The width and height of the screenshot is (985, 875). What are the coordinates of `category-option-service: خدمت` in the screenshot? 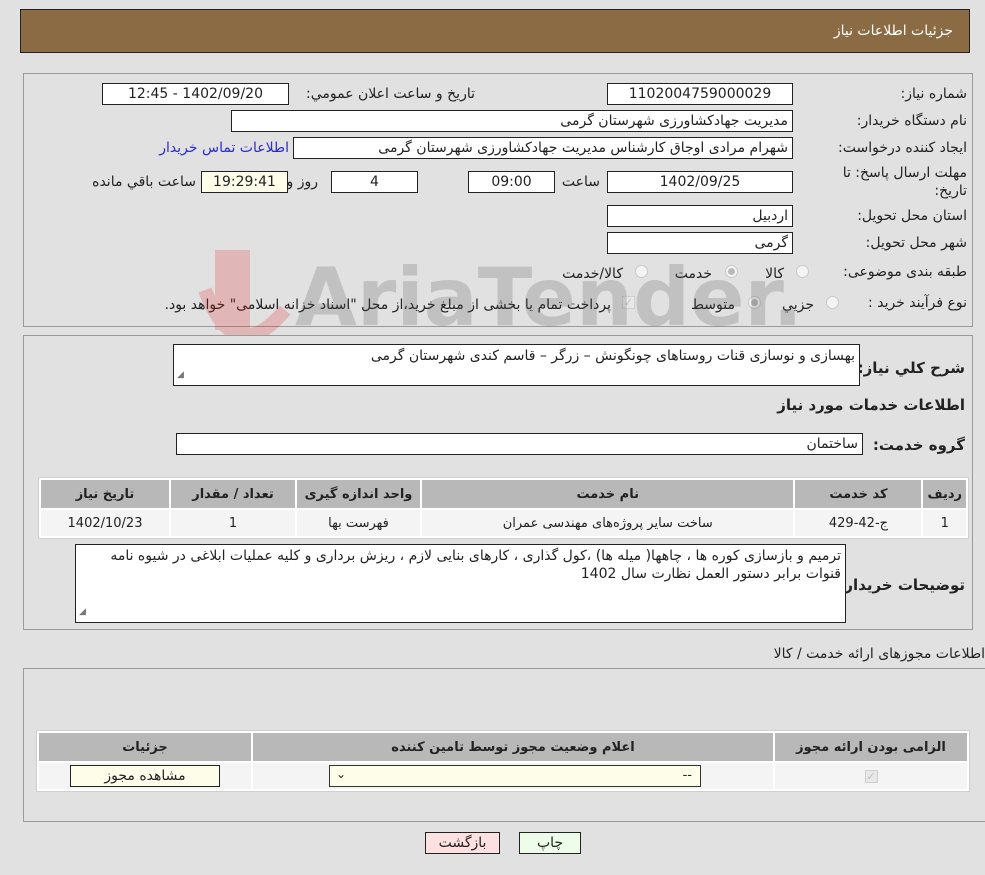 It's located at (693, 274).